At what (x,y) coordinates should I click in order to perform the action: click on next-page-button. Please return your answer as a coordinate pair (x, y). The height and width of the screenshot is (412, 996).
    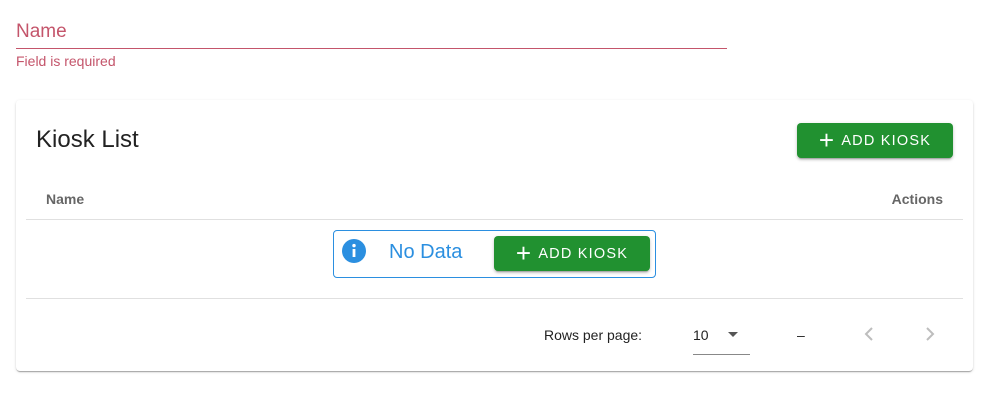
    Looking at the image, I should click on (930, 334).